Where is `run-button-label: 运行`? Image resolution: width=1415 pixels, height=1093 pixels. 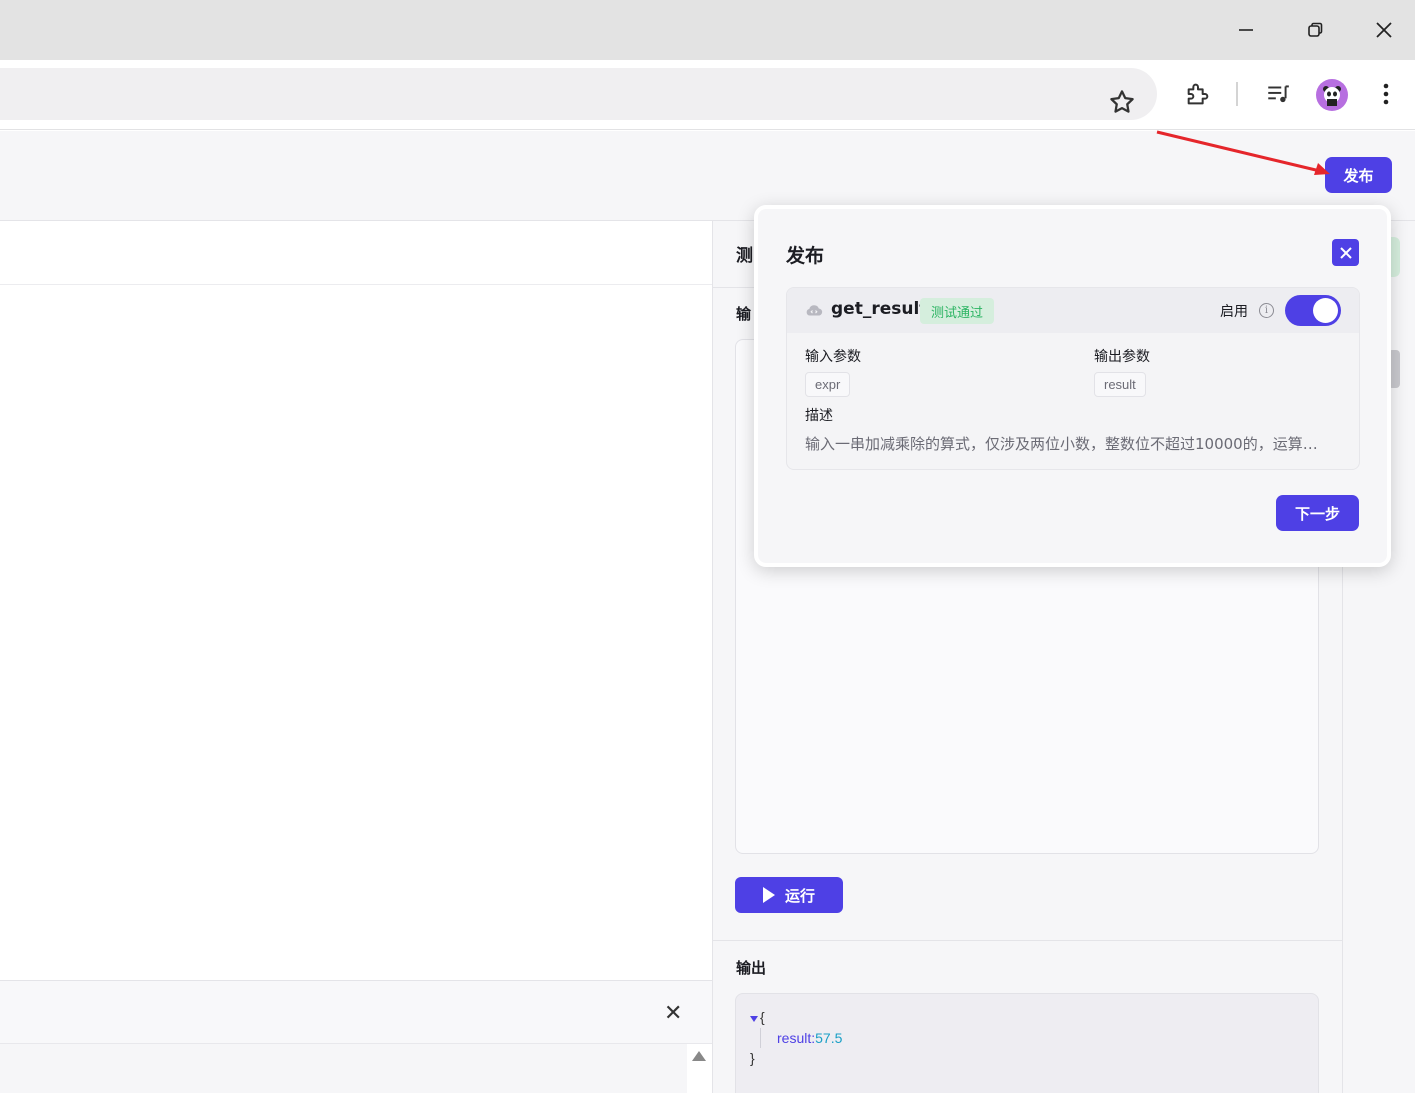
run-button-label: 运行 is located at coordinates (799, 895).